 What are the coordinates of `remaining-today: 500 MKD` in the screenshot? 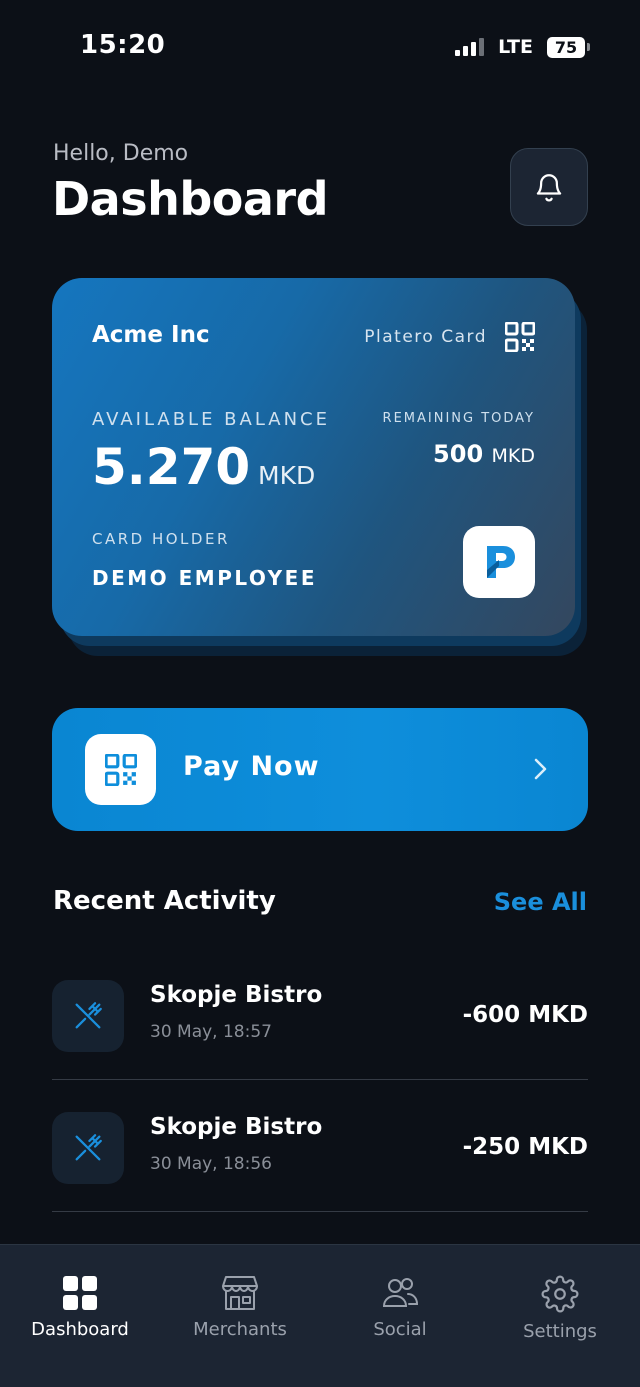 It's located at (484, 454).